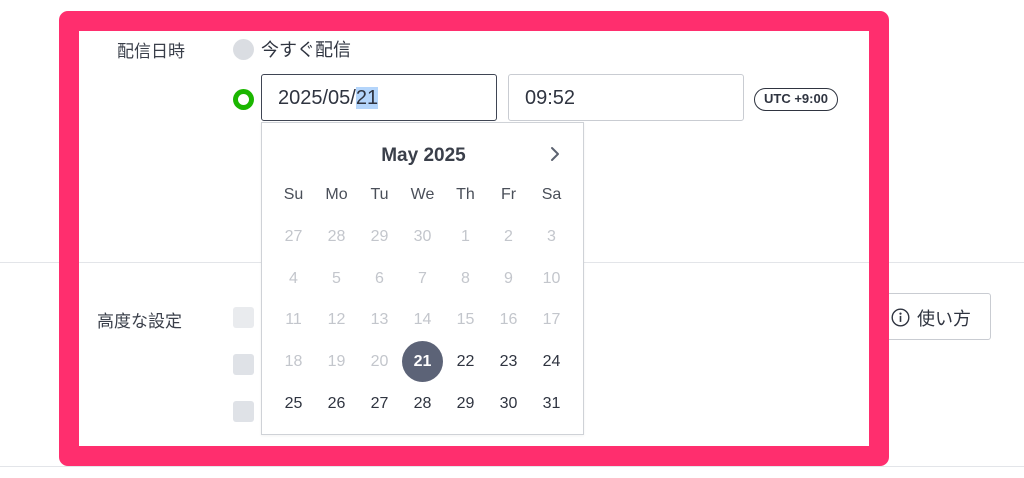 This screenshot has height=478, width=1024. What do you see at coordinates (508, 194) in the screenshot?
I see `weekday-header: Fr` at bounding box center [508, 194].